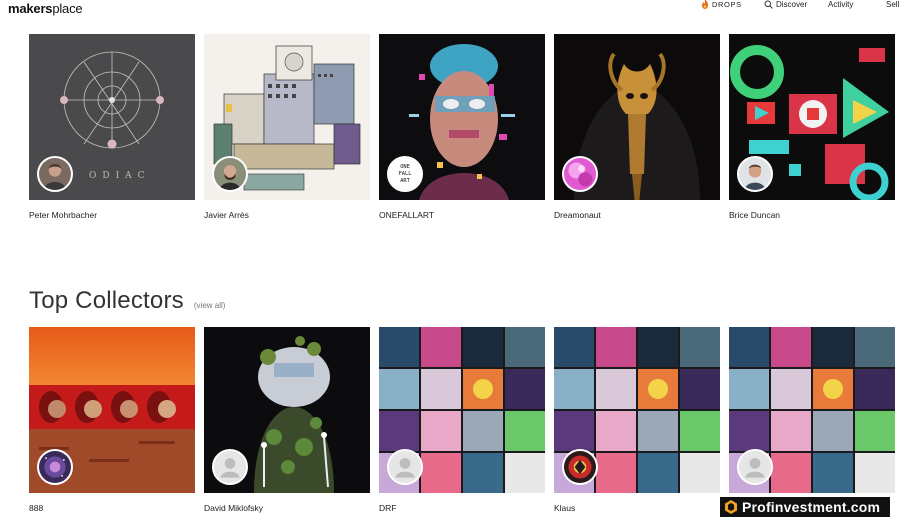 This screenshot has height=526, width=900. What do you see at coordinates (287, 117) in the screenshot?
I see `isometric-city-art` at bounding box center [287, 117].